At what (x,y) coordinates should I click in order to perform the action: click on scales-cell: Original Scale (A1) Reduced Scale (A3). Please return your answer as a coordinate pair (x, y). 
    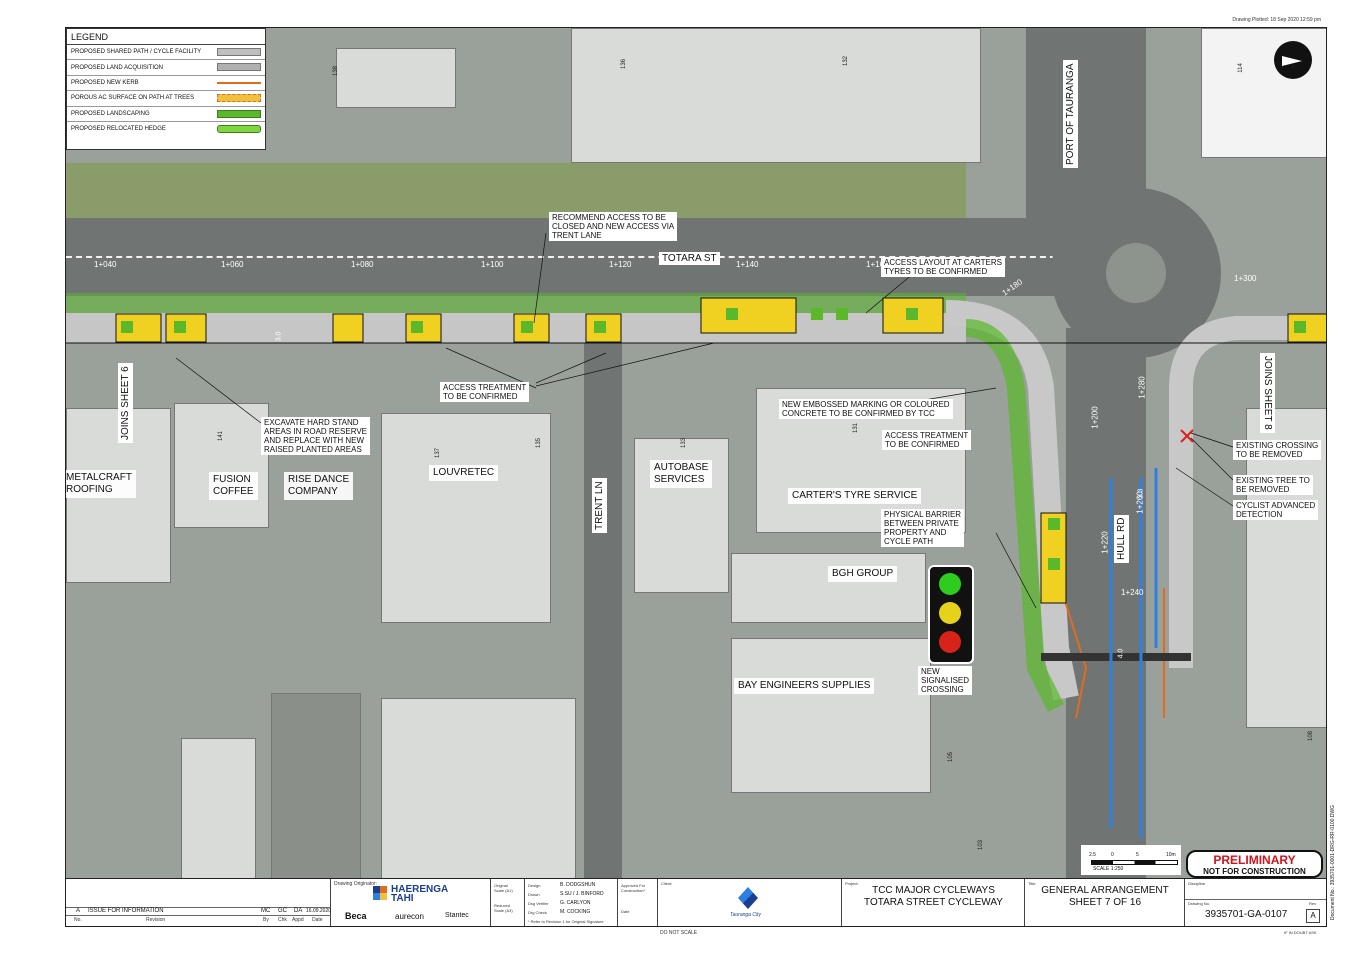
    Looking at the image, I should click on (508, 902).